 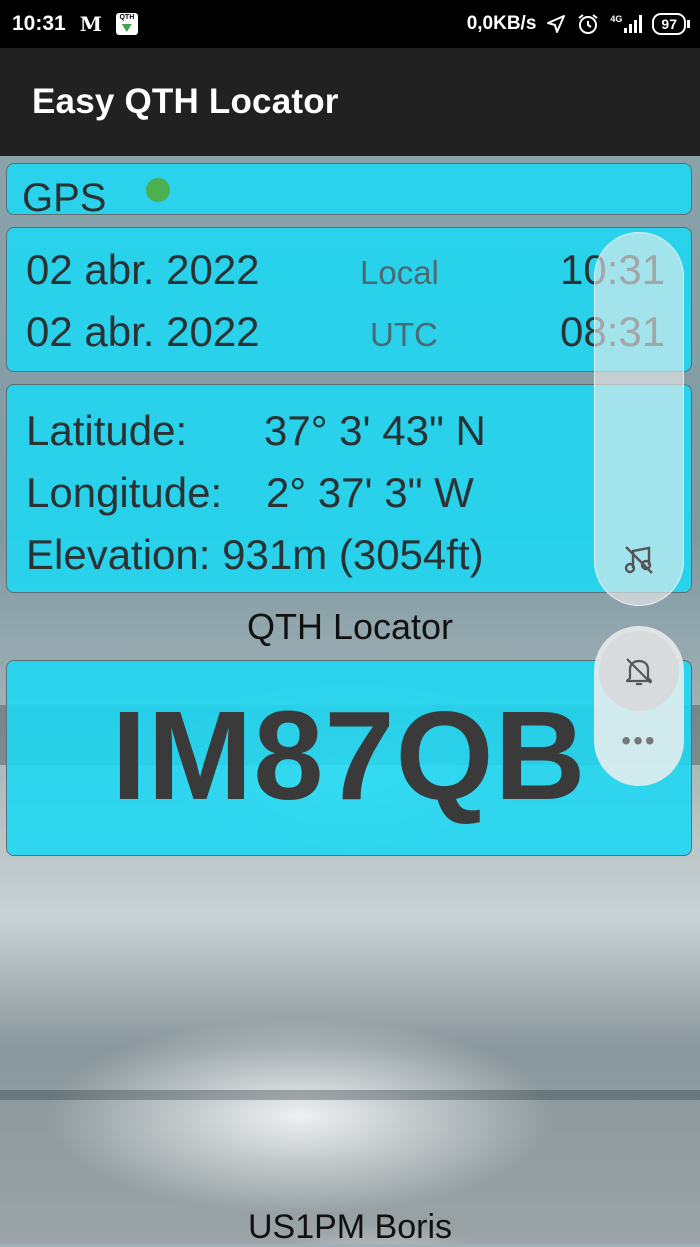 I want to click on longitude-row: Longitude: 2° 37' 3" W, so click(x=250, y=493).